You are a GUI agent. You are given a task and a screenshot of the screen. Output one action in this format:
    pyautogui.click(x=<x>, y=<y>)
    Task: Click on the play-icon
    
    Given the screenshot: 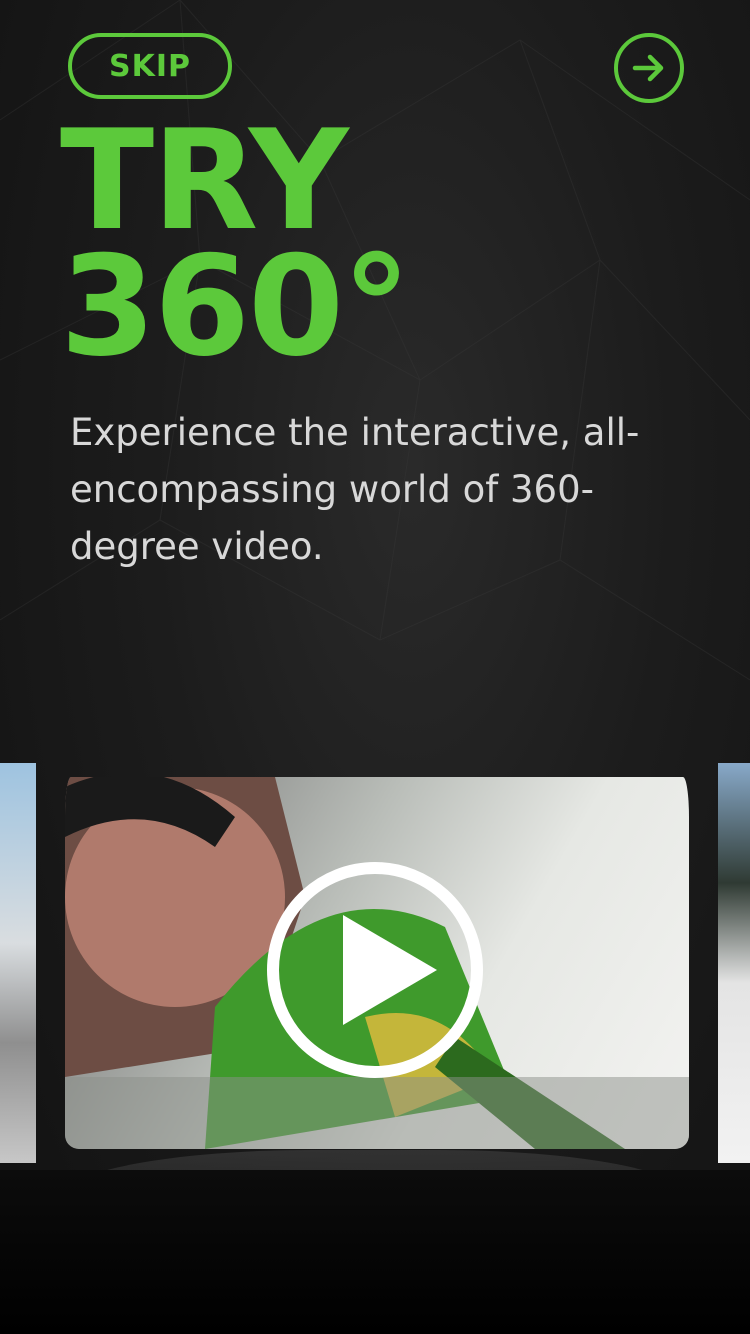 What is the action you would take?
    pyautogui.click(x=375, y=970)
    